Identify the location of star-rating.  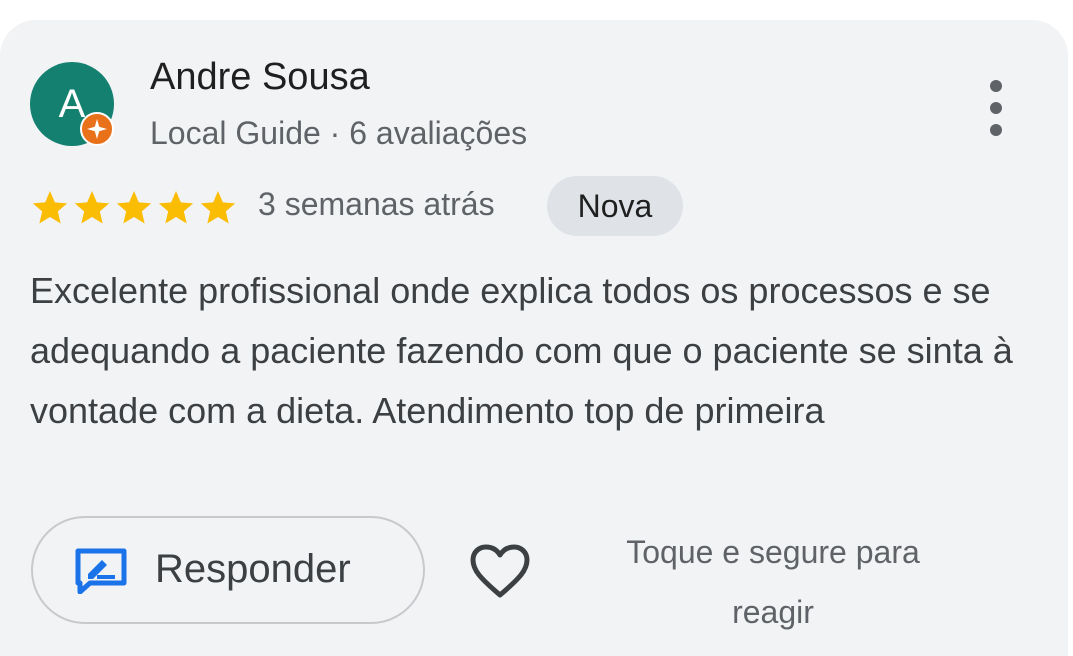
(134, 208).